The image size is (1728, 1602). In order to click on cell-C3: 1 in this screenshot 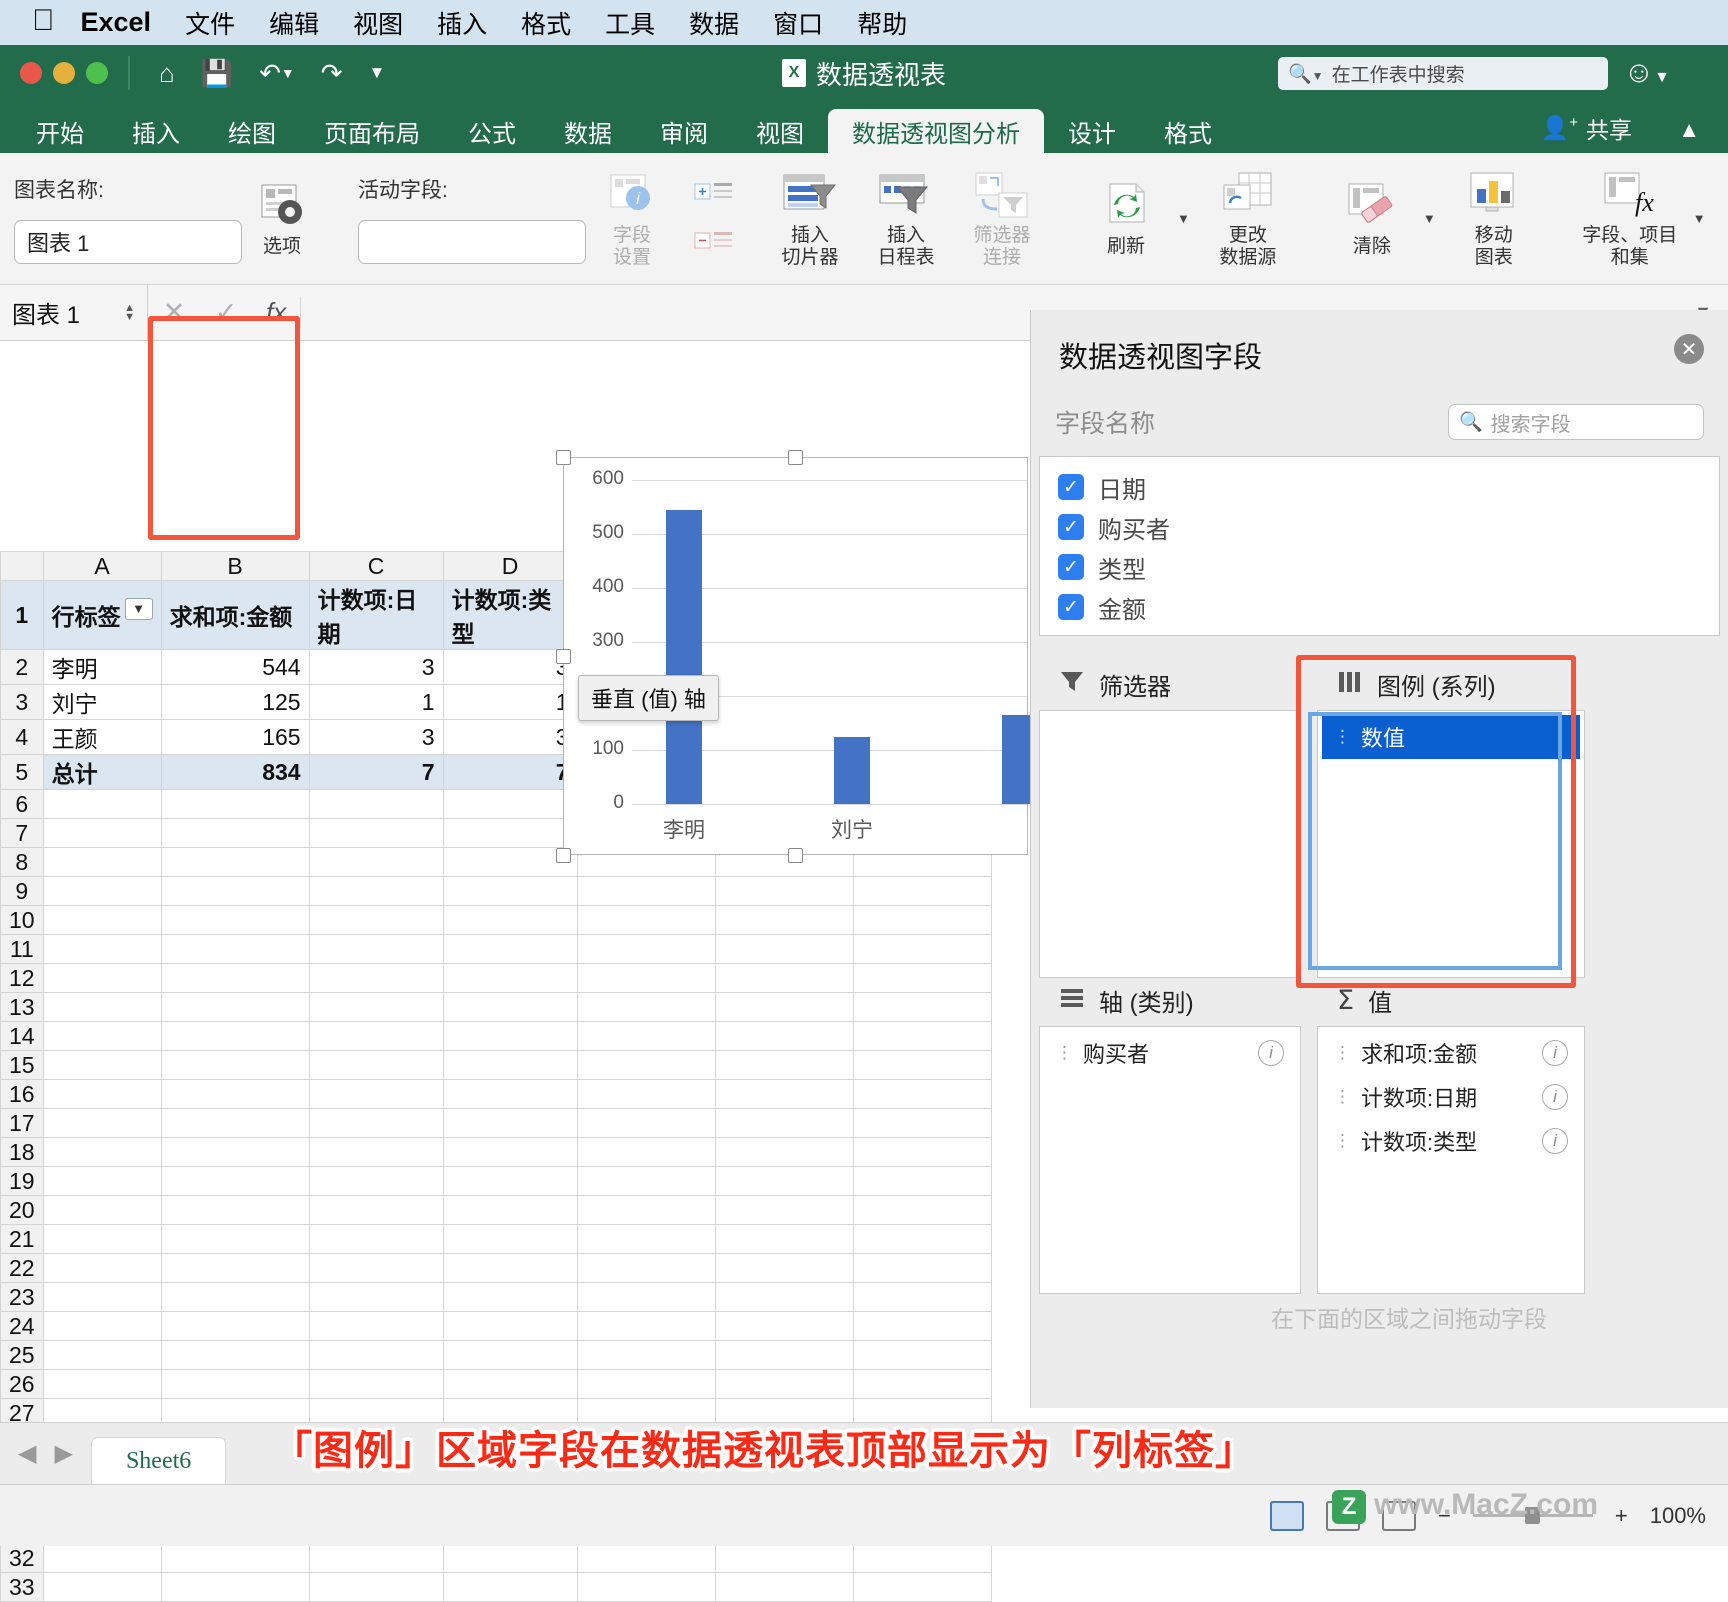, I will do `click(376, 702)`.